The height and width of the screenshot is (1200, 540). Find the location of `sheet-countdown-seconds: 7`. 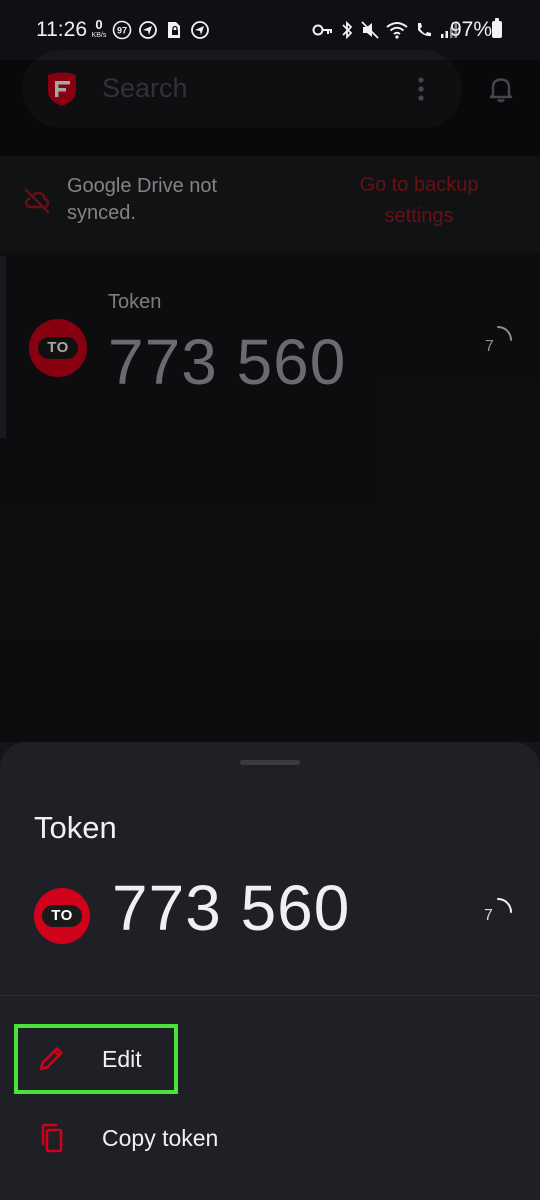

sheet-countdown-seconds: 7 is located at coordinates (488, 915).